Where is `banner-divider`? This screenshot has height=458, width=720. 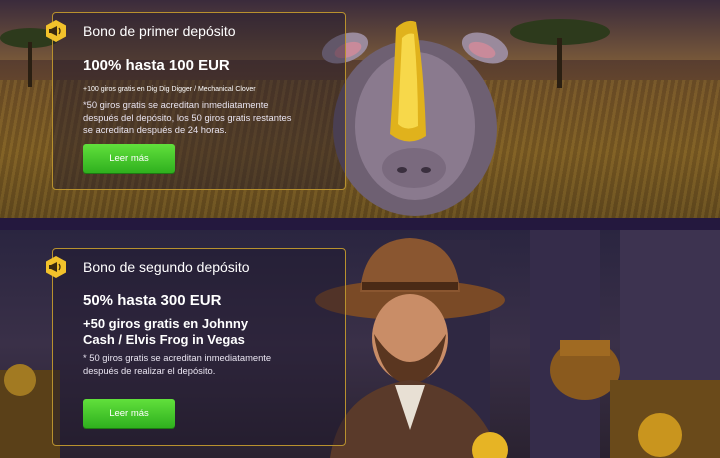
banner-divider is located at coordinates (360, 224).